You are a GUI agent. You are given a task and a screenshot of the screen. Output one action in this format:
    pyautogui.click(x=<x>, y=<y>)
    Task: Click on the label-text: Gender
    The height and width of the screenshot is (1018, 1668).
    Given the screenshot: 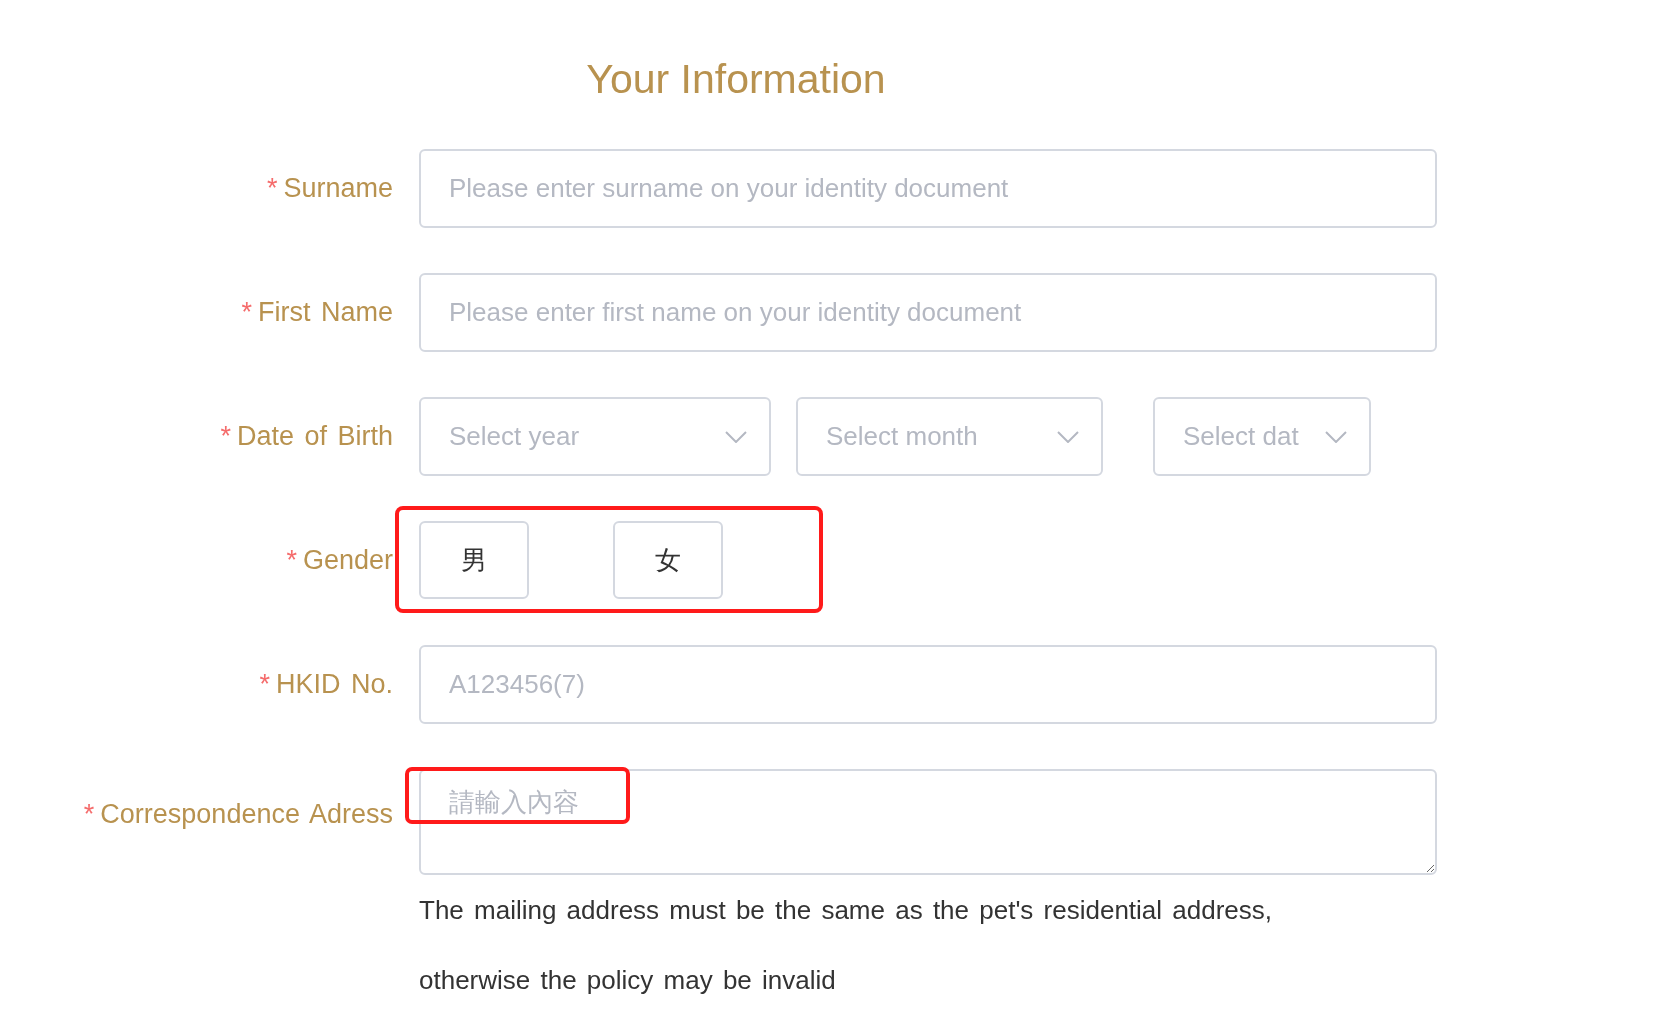 What is the action you would take?
    pyautogui.click(x=347, y=560)
    